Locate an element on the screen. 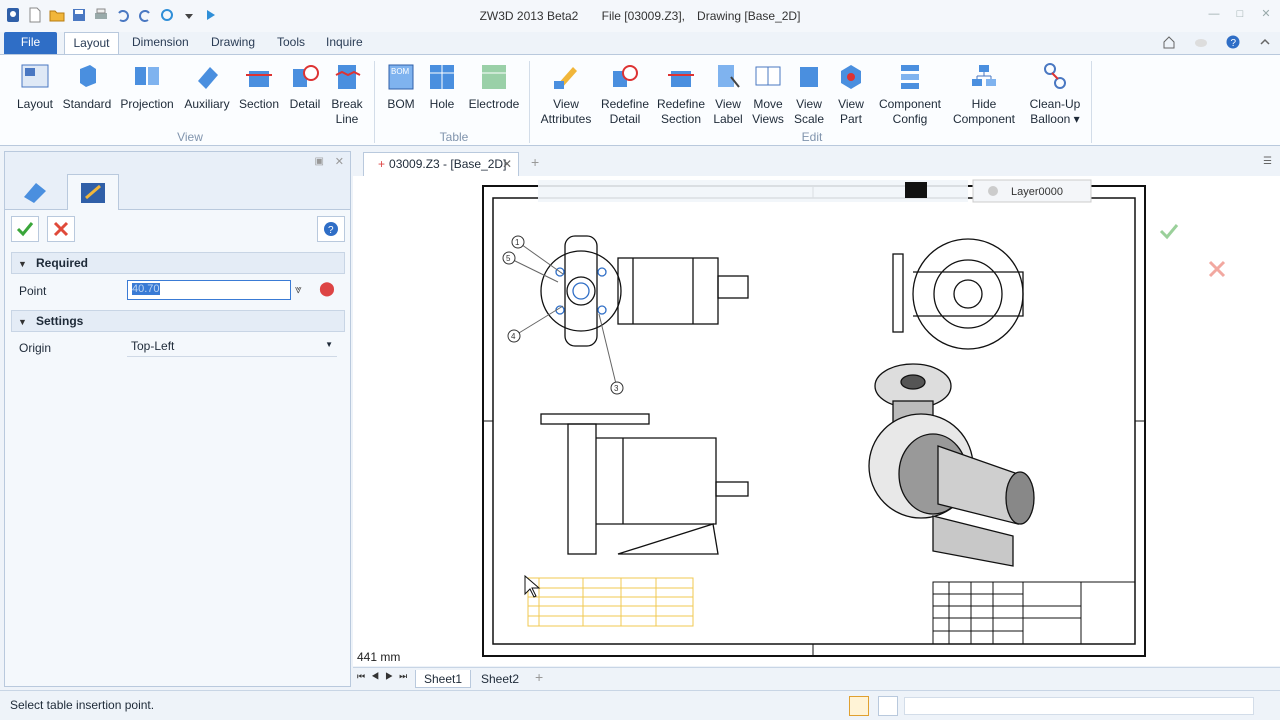 The height and width of the screenshot is (720, 1280). redefine-section-icon is located at coordinates (681, 79).